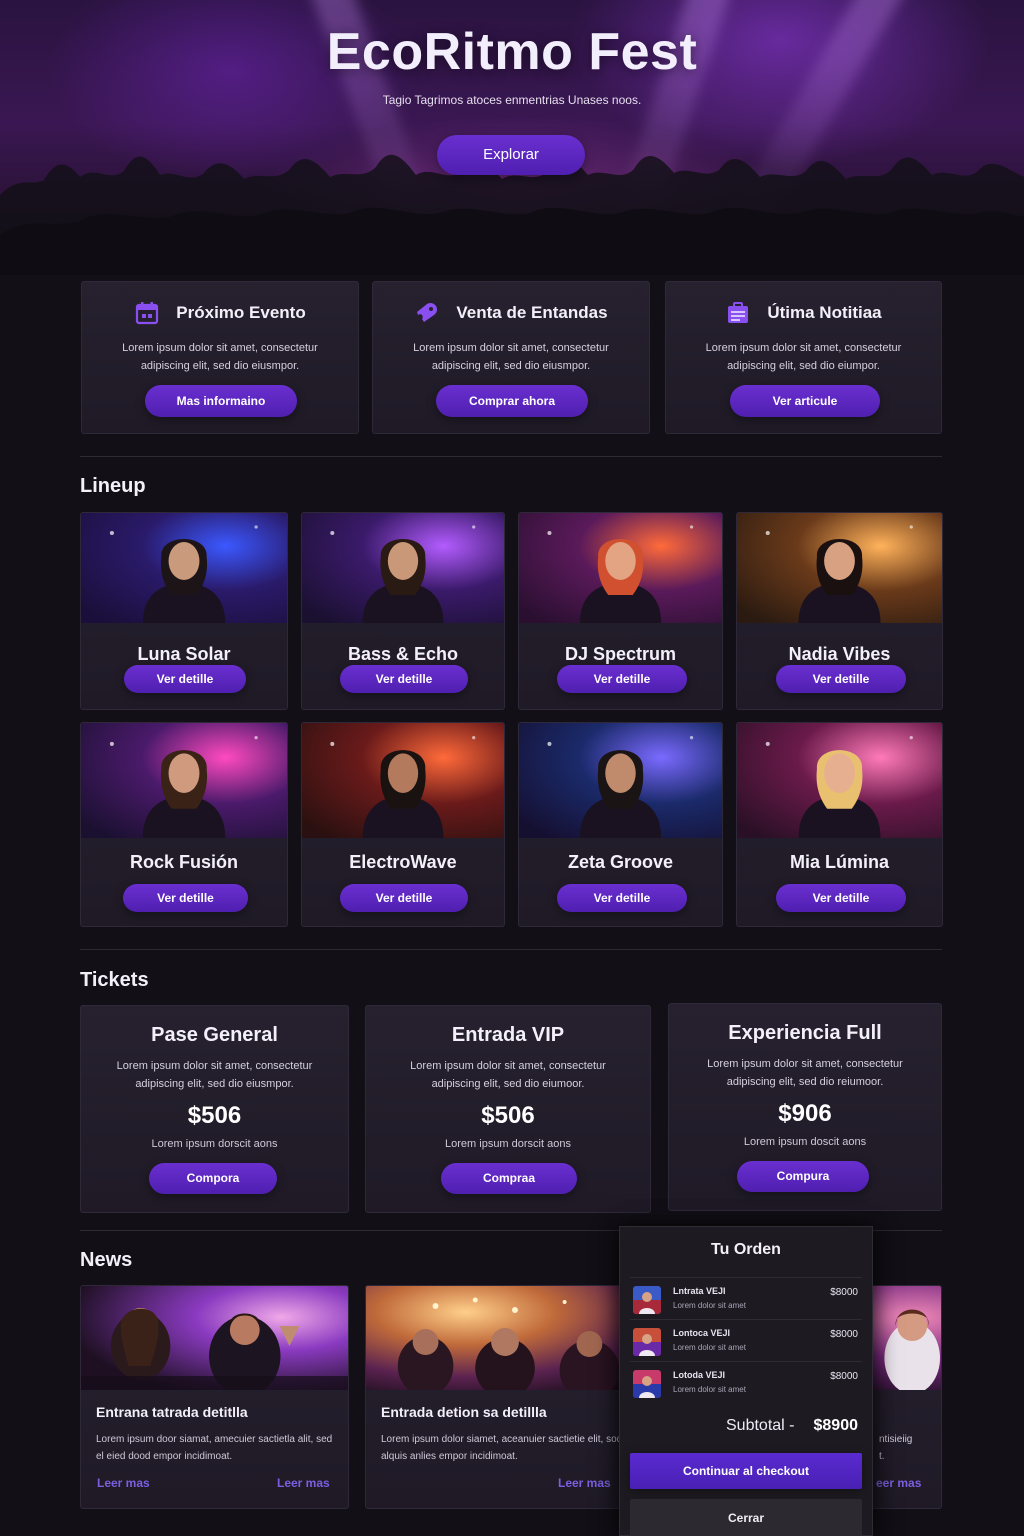 This screenshot has width=1024, height=1536. What do you see at coordinates (746, 1340) in the screenshot?
I see `order-item: Lontoca VEJI Lorem dolor sit amet $8000` at bounding box center [746, 1340].